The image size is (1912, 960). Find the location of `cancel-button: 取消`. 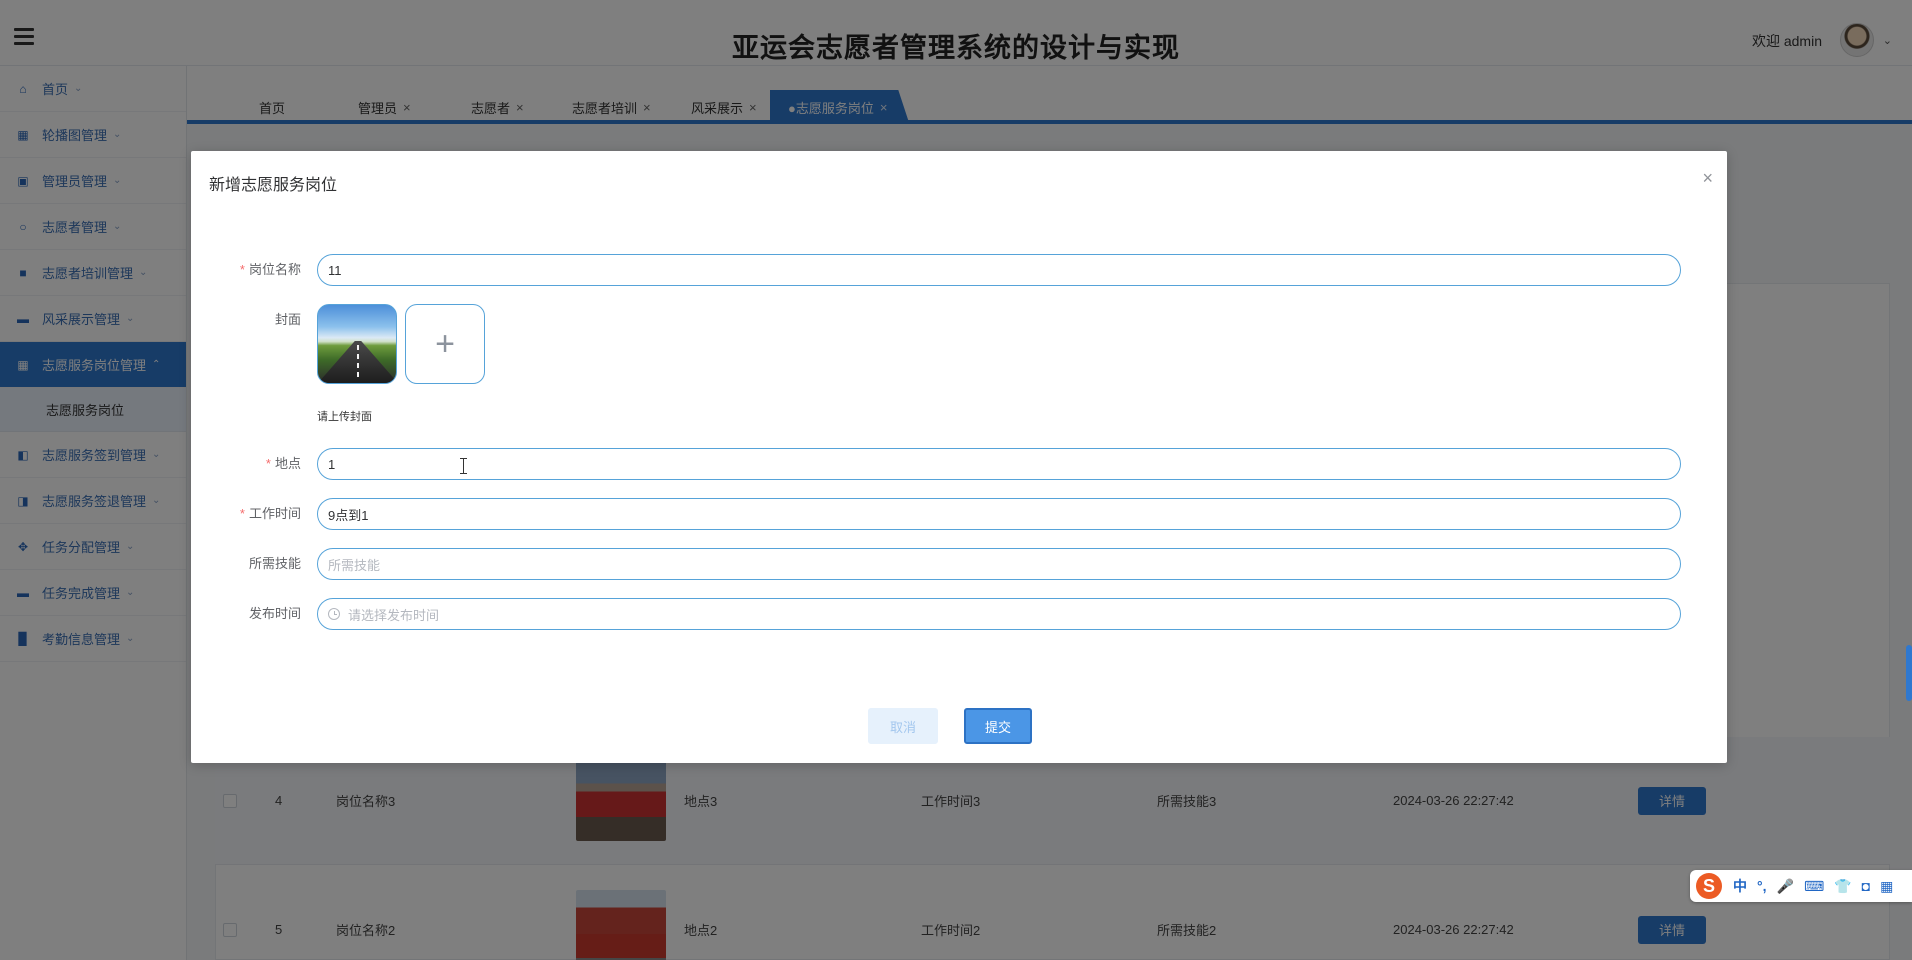

cancel-button: 取消 is located at coordinates (903, 726).